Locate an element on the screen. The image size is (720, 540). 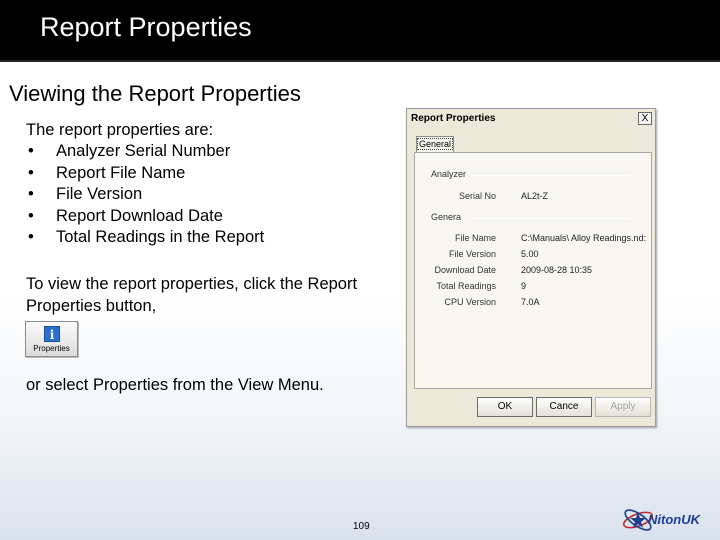
list-item-label: Total Readings in the Report is located at coordinates (160, 237).